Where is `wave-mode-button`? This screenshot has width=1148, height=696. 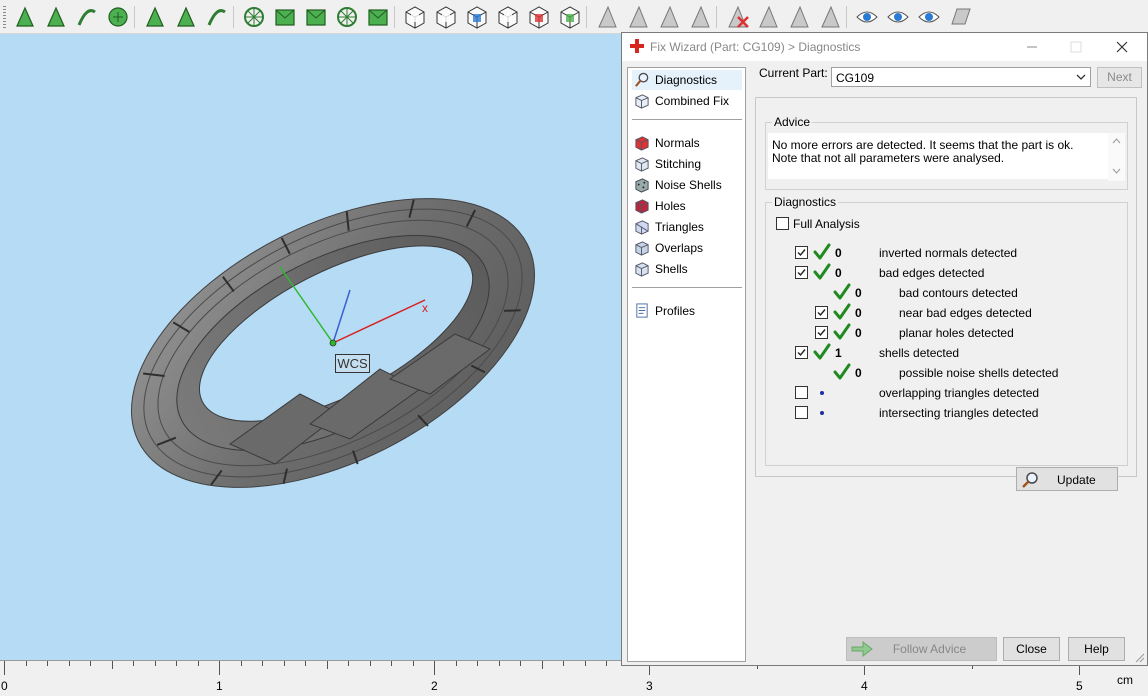
wave-mode-button is located at coordinates (347, 17).